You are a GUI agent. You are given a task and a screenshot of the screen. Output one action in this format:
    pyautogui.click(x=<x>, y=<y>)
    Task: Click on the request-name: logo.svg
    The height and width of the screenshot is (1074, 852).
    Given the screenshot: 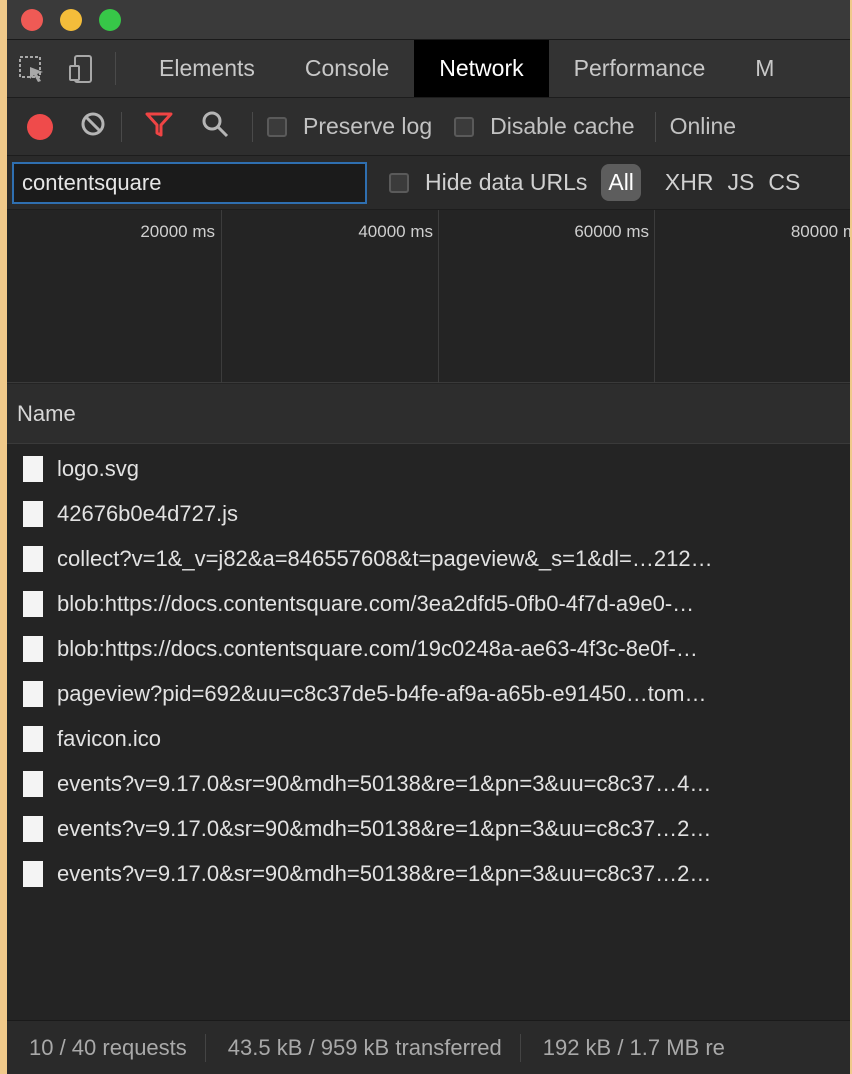 What is the action you would take?
    pyautogui.click(x=98, y=468)
    